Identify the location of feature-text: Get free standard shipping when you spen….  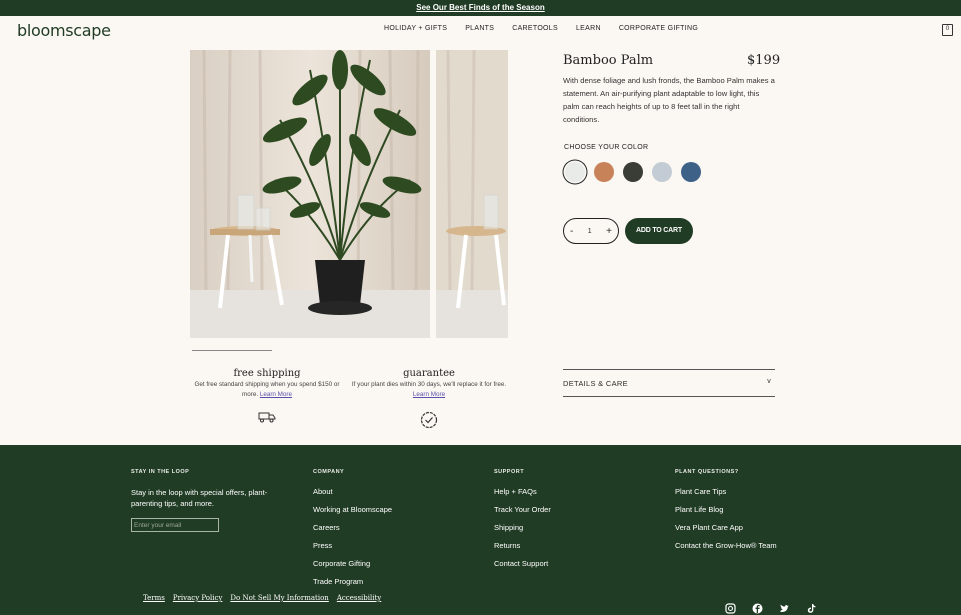
(267, 389).